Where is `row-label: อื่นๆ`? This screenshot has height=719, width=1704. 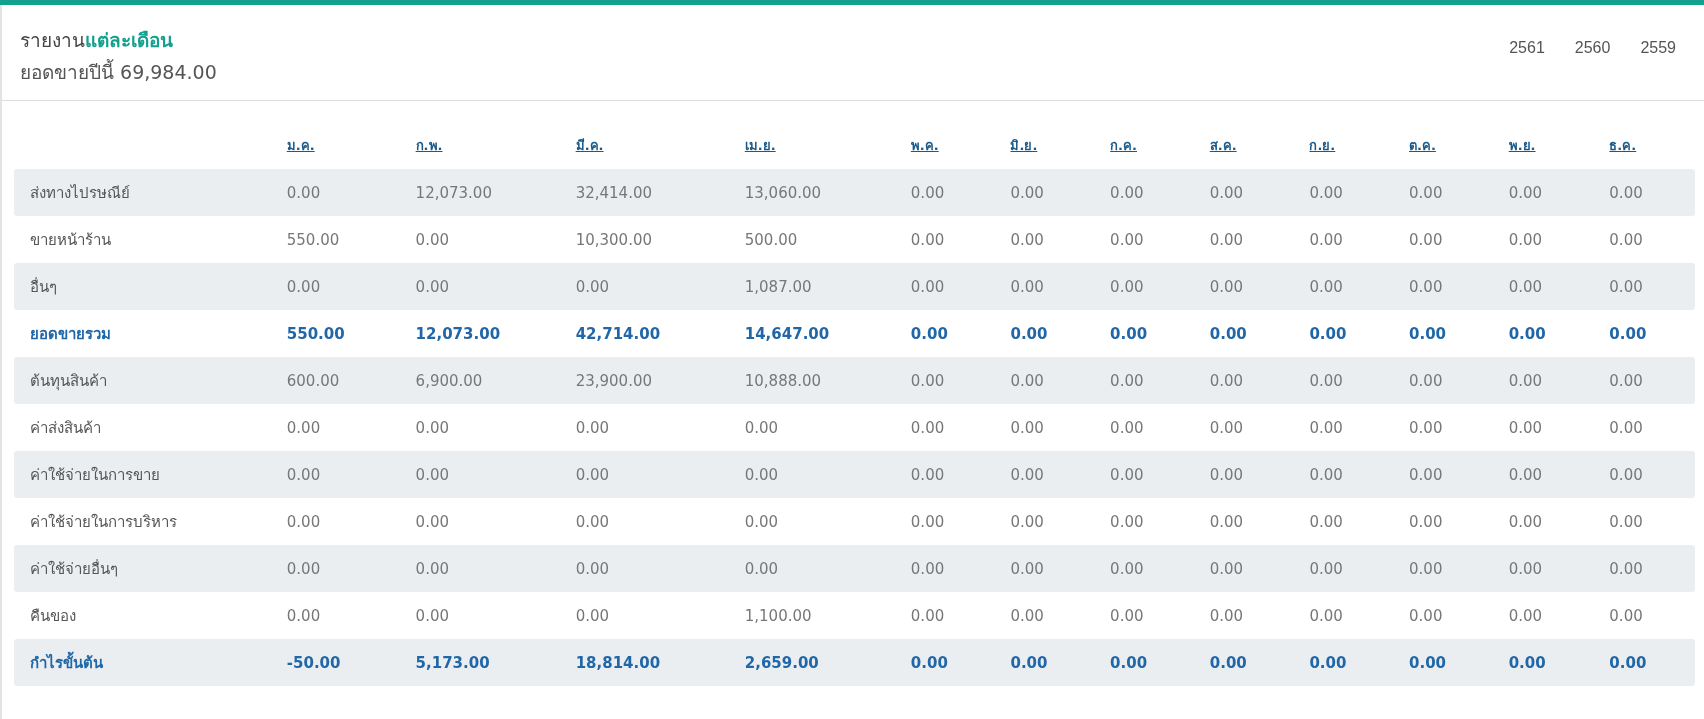 row-label: อื่นๆ is located at coordinates (43, 286).